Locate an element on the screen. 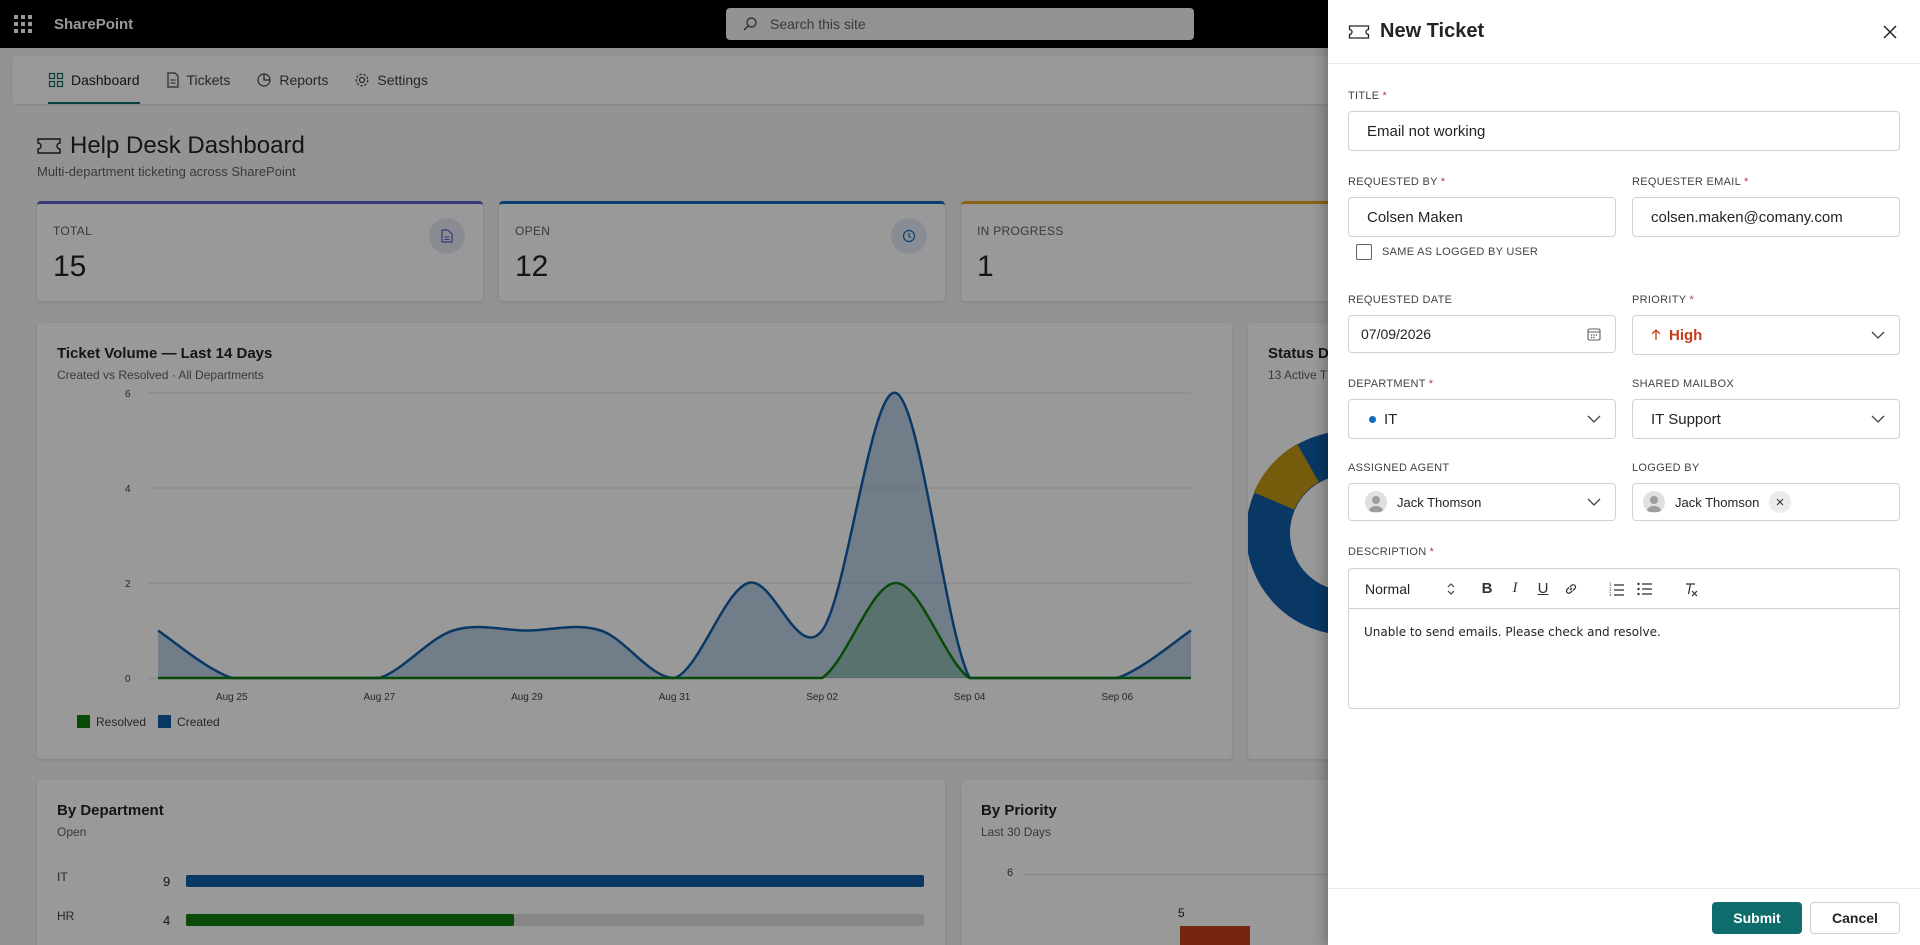 The width and height of the screenshot is (1920, 945). same-as-logged-by-checkbox: SAME AS LOGGED BY USER is located at coordinates (1447, 252).